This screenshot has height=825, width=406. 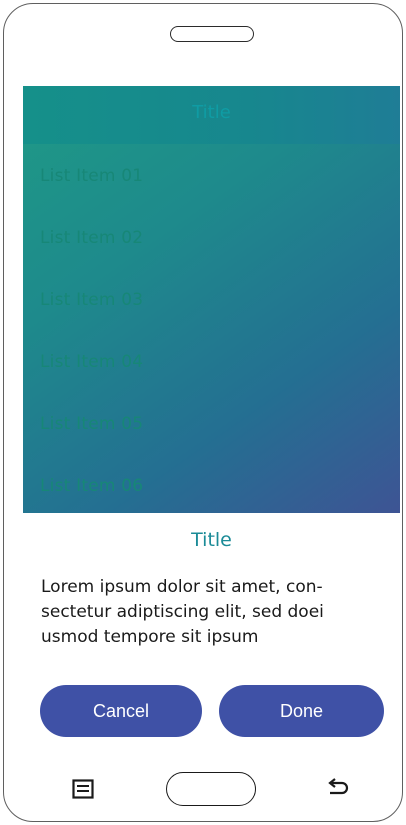 What do you see at coordinates (91, 238) in the screenshot?
I see `list-item: List Item 02` at bounding box center [91, 238].